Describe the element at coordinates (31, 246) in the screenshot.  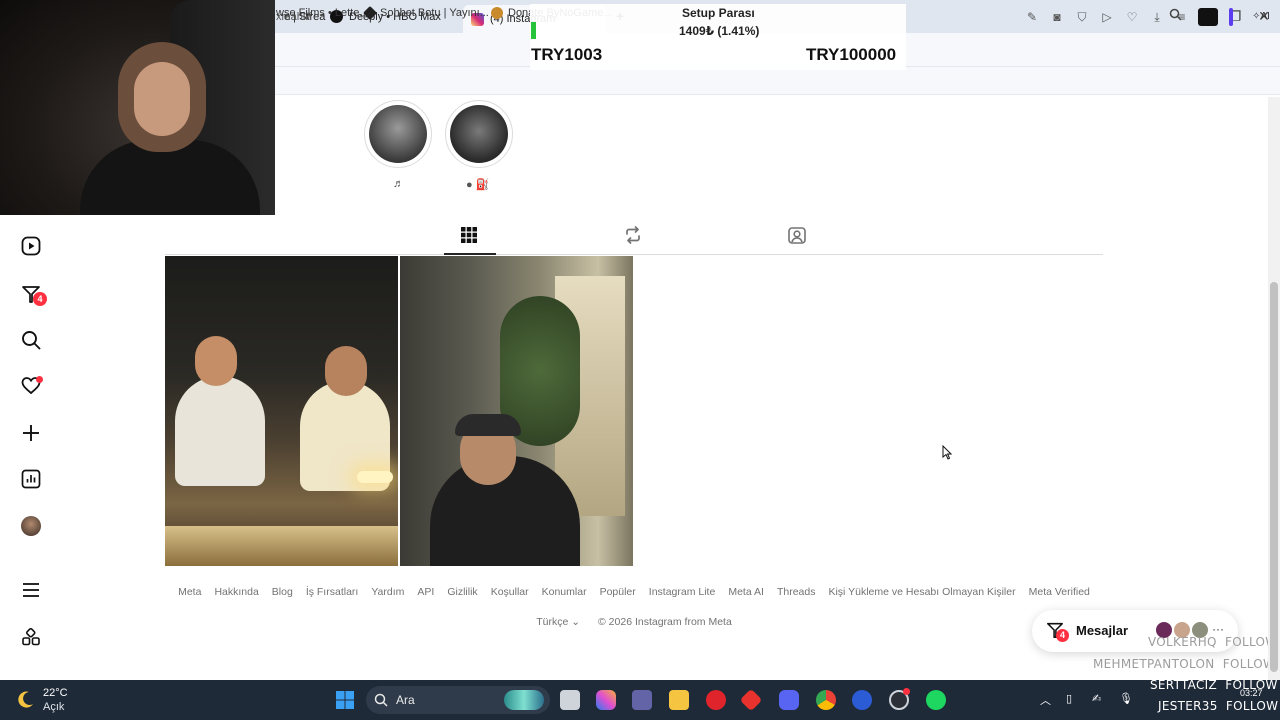
I see `reels-icon` at that location.